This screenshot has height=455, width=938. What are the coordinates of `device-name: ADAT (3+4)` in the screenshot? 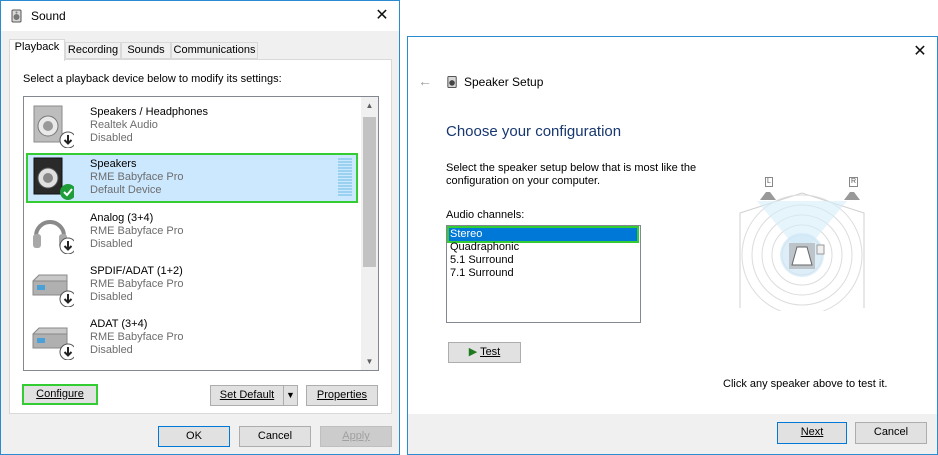 It's located at (119, 324).